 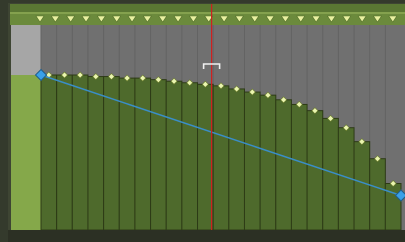 I want to click on header-top-band, so click(x=207, y=8).